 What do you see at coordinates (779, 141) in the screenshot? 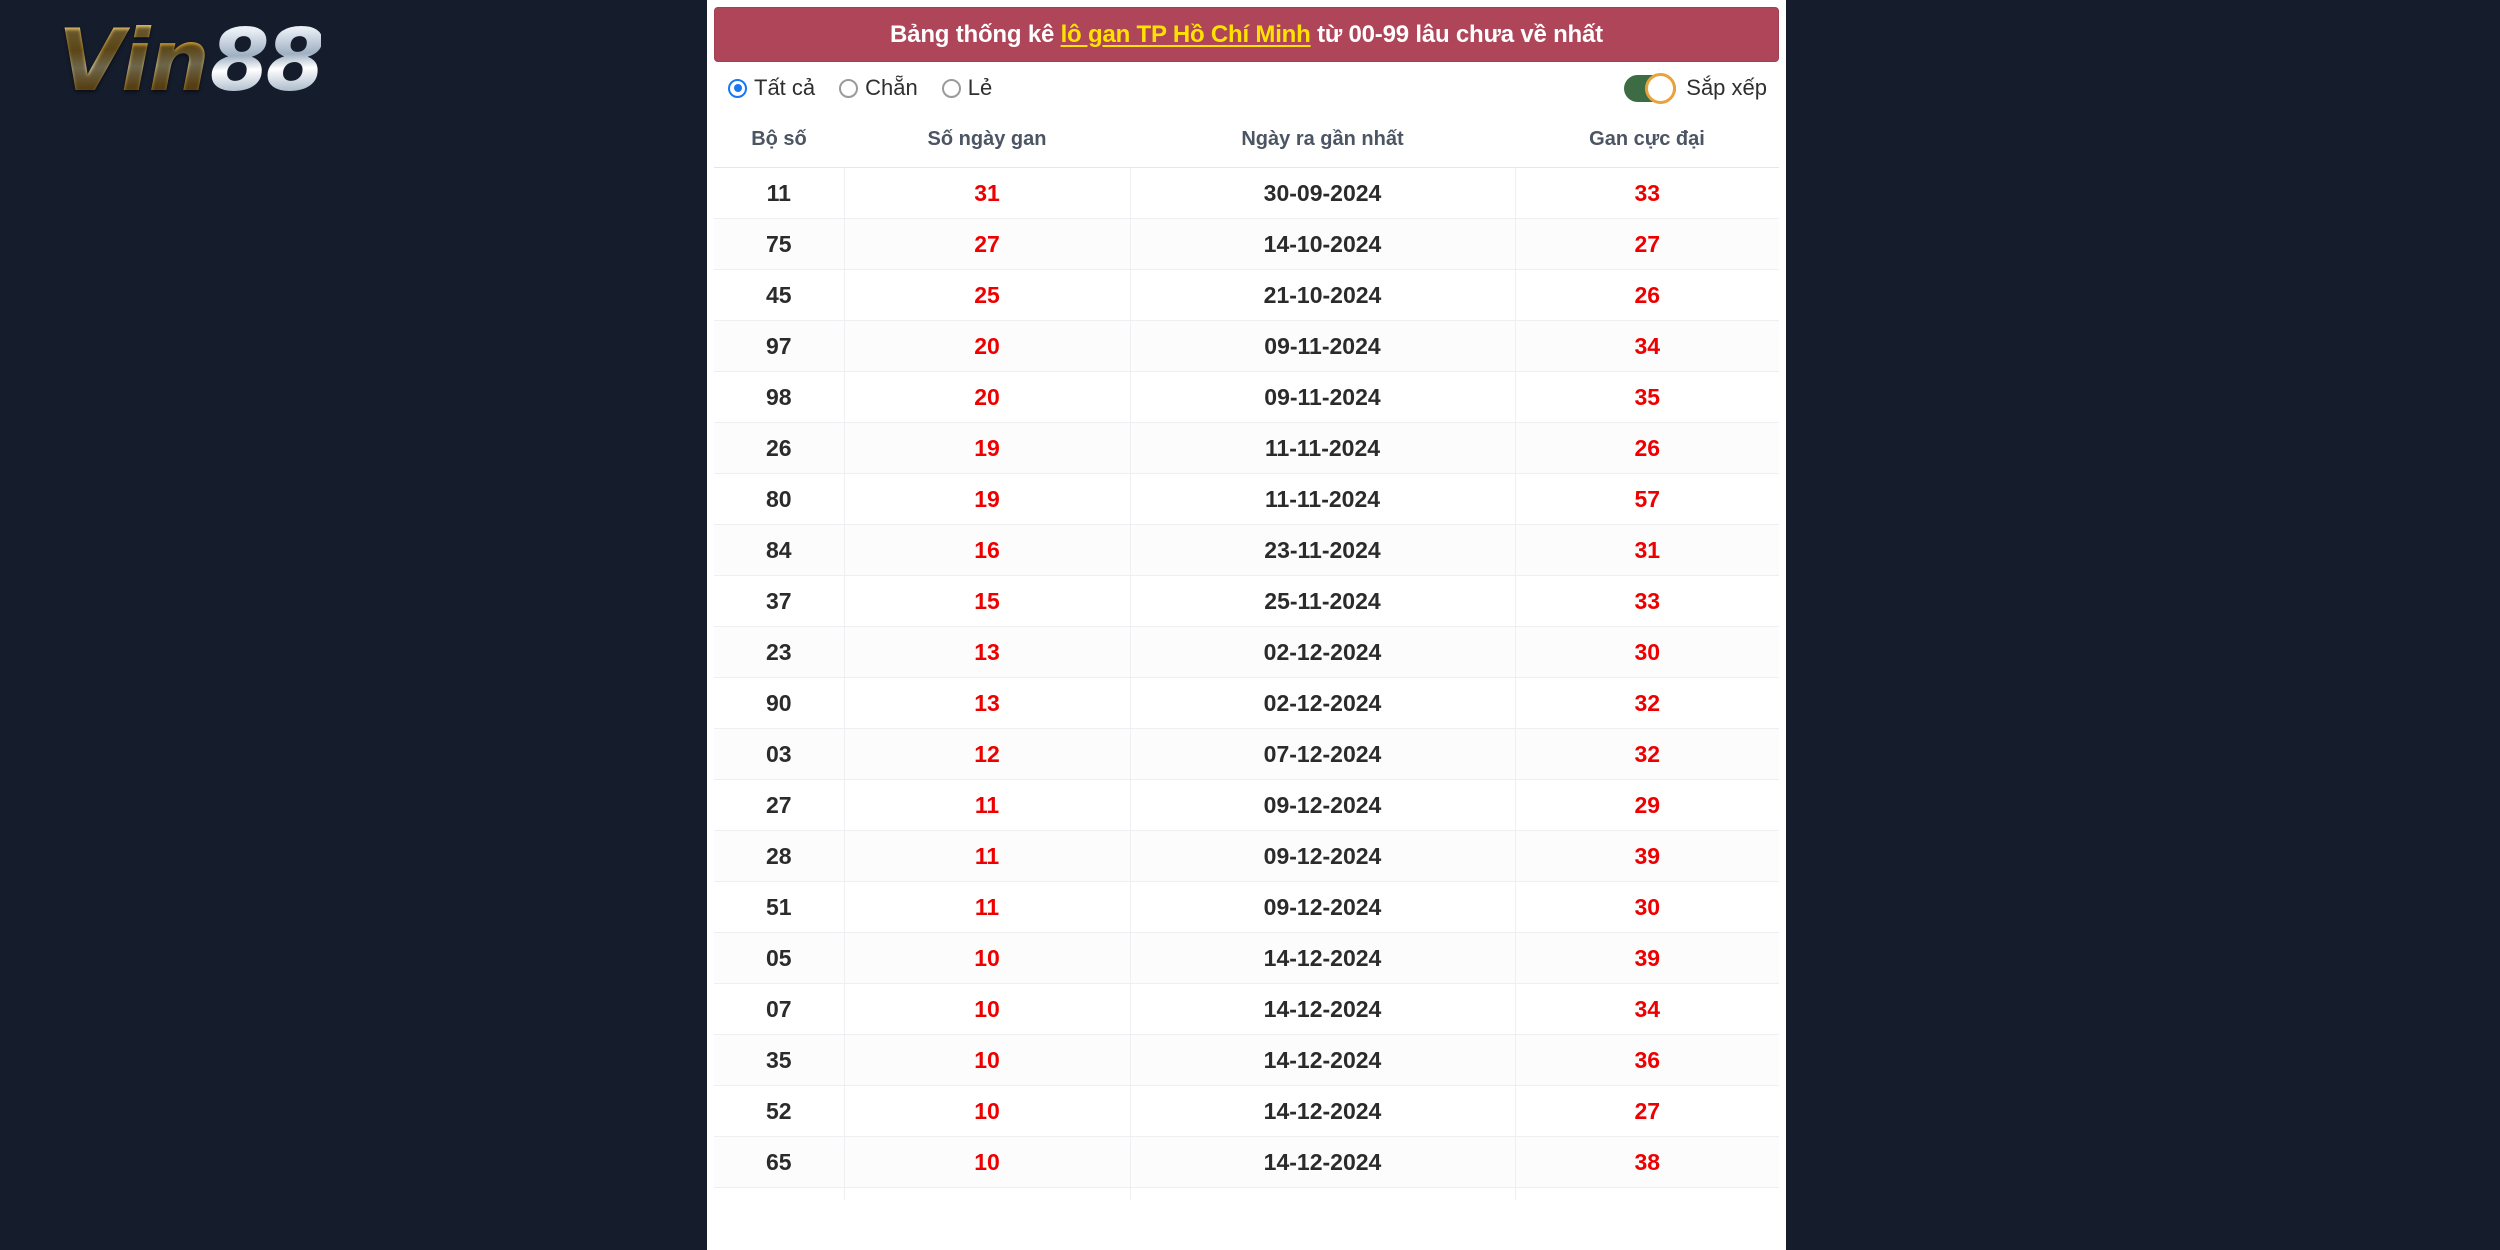
I see `column-header-bo-so: Bộ số` at bounding box center [779, 141].